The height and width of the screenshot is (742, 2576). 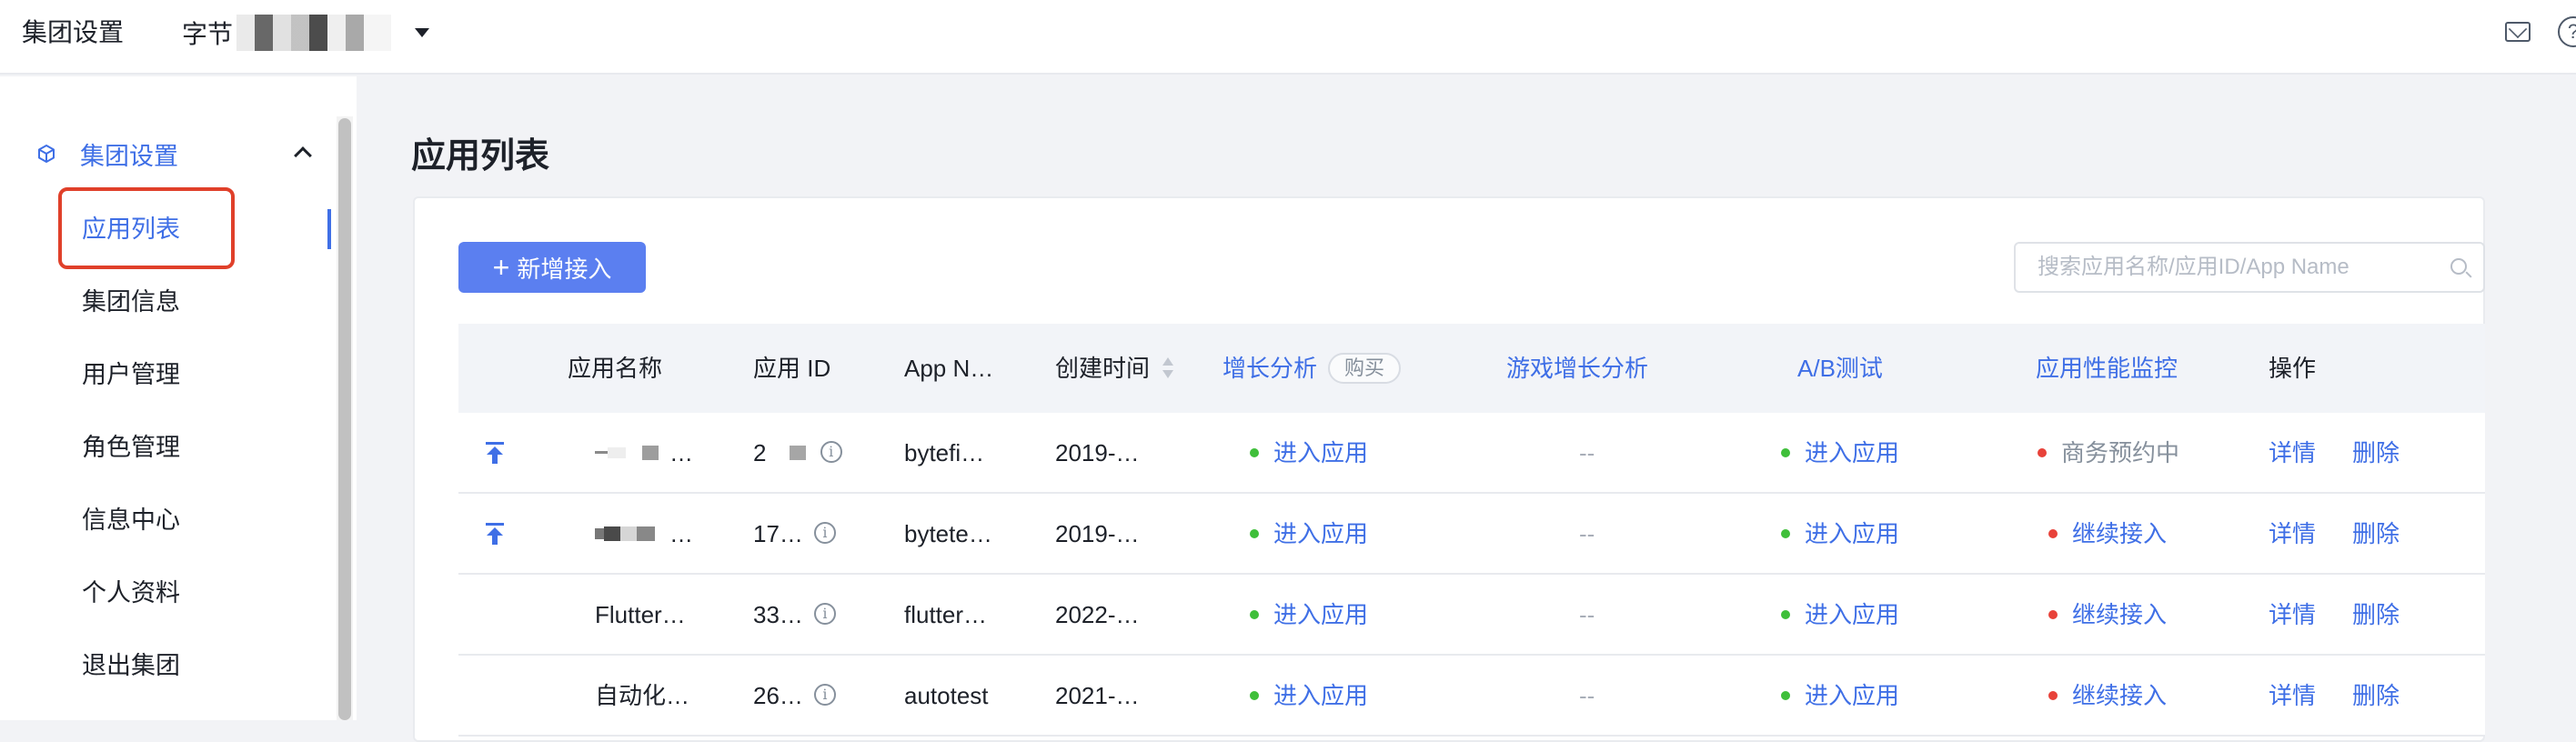 I want to click on app-name-en-cell: autotest, so click(x=946, y=695).